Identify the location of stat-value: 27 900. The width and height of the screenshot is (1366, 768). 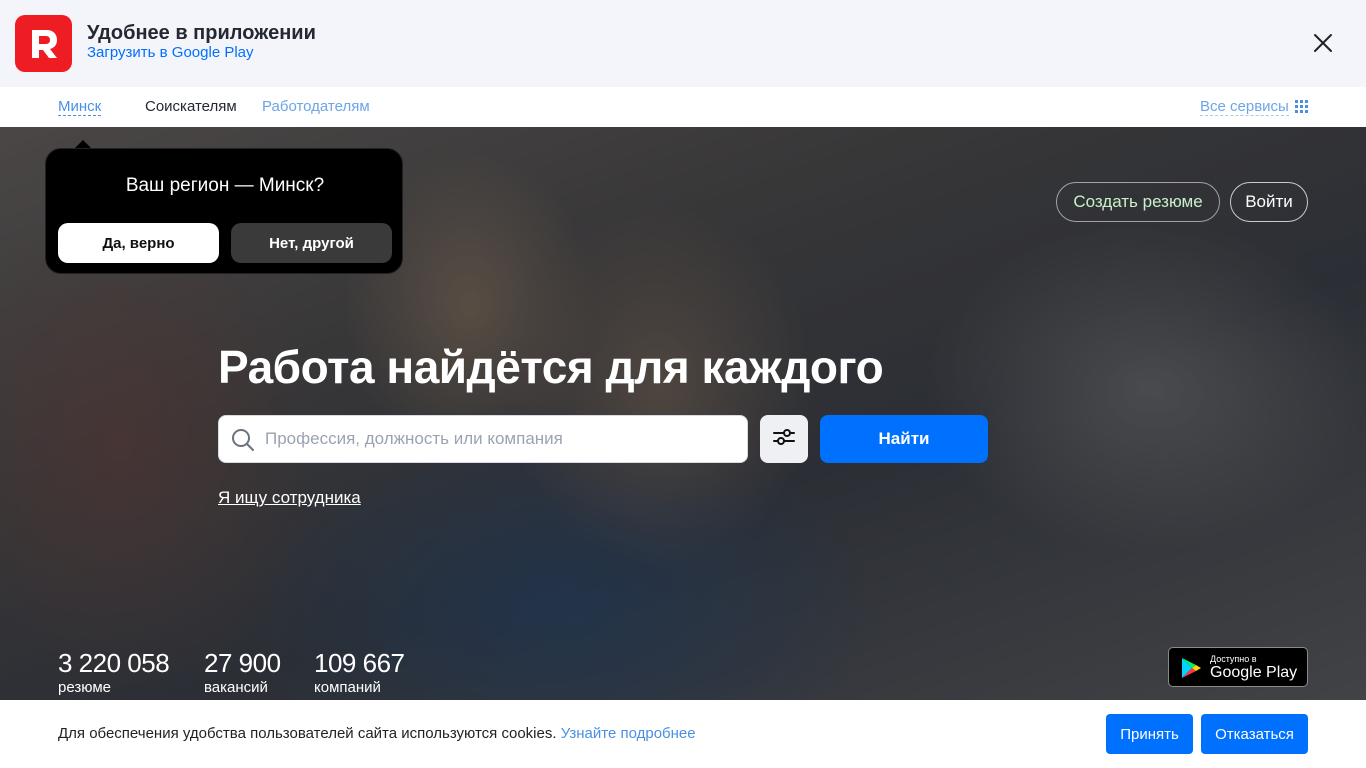
(242, 663).